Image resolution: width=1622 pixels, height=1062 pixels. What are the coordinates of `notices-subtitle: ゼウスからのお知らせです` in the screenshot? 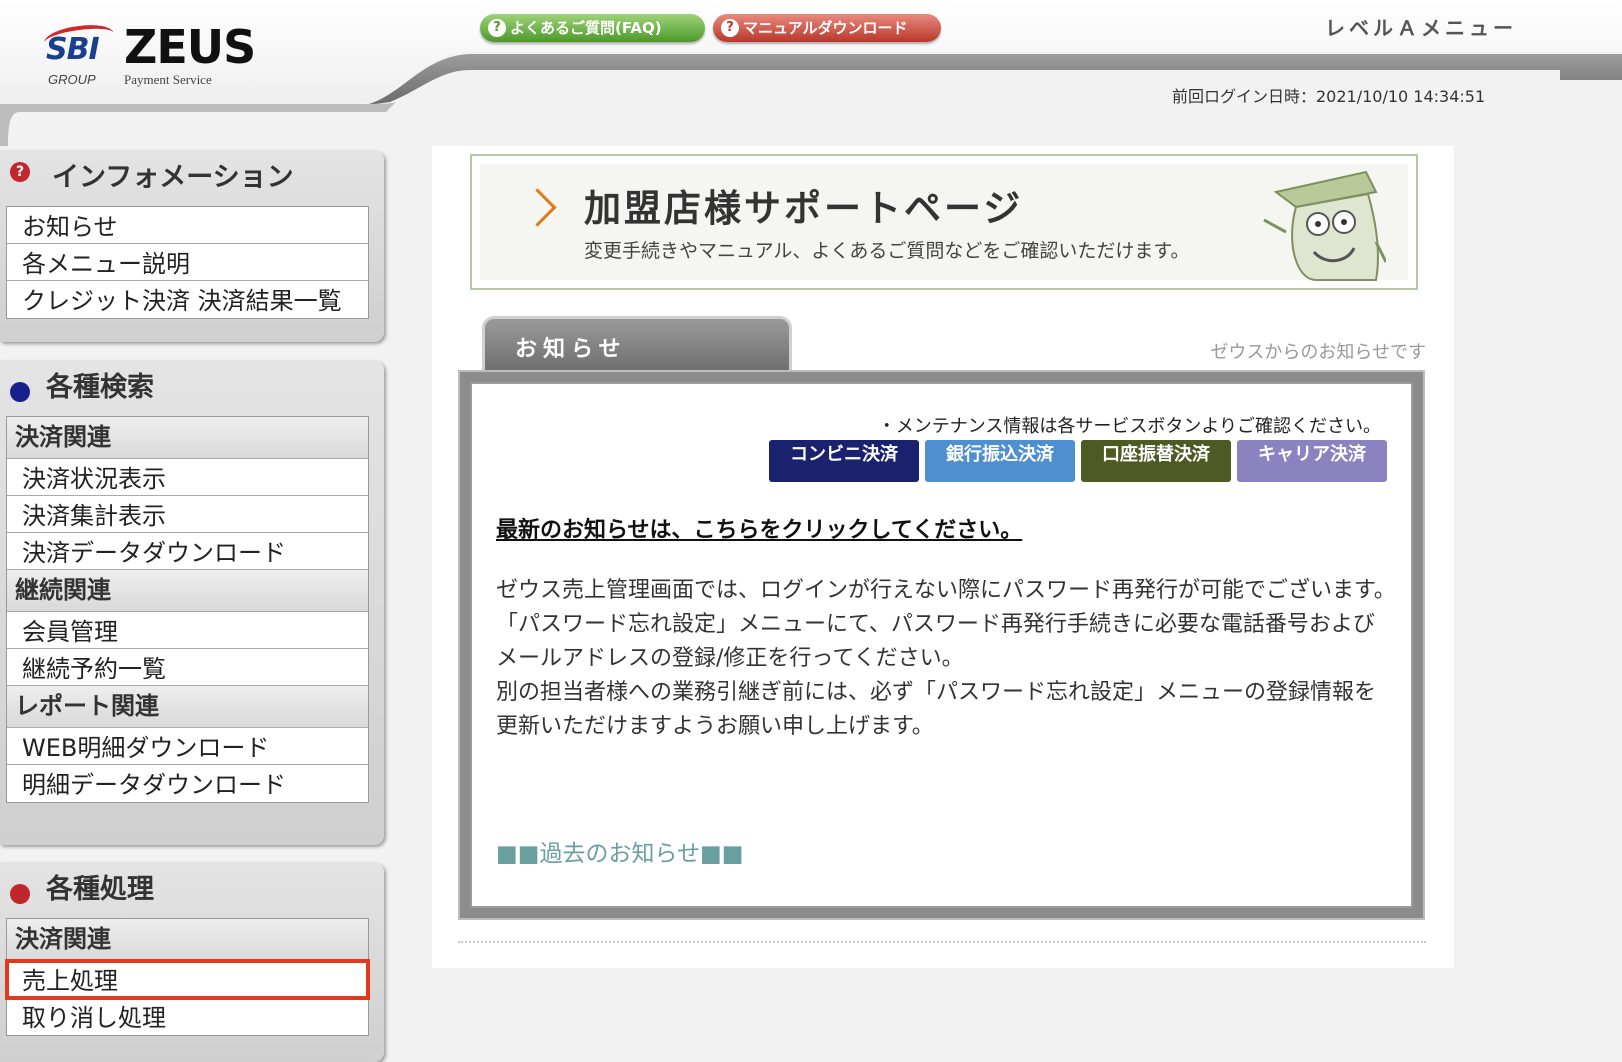 It's located at (1318, 352).